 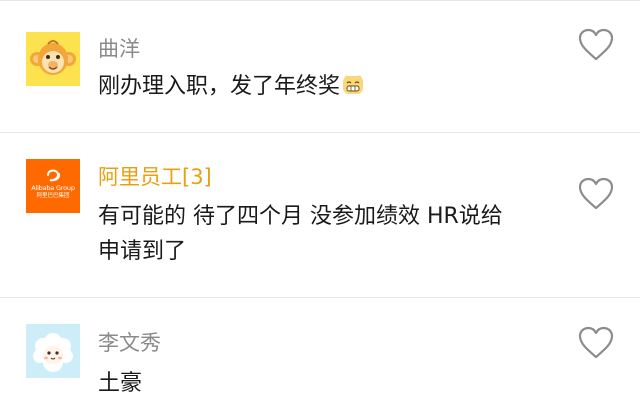 I want to click on alibaba-logo-icon: Alibaba Group 阿里巴巴集团, so click(x=53, y=186).